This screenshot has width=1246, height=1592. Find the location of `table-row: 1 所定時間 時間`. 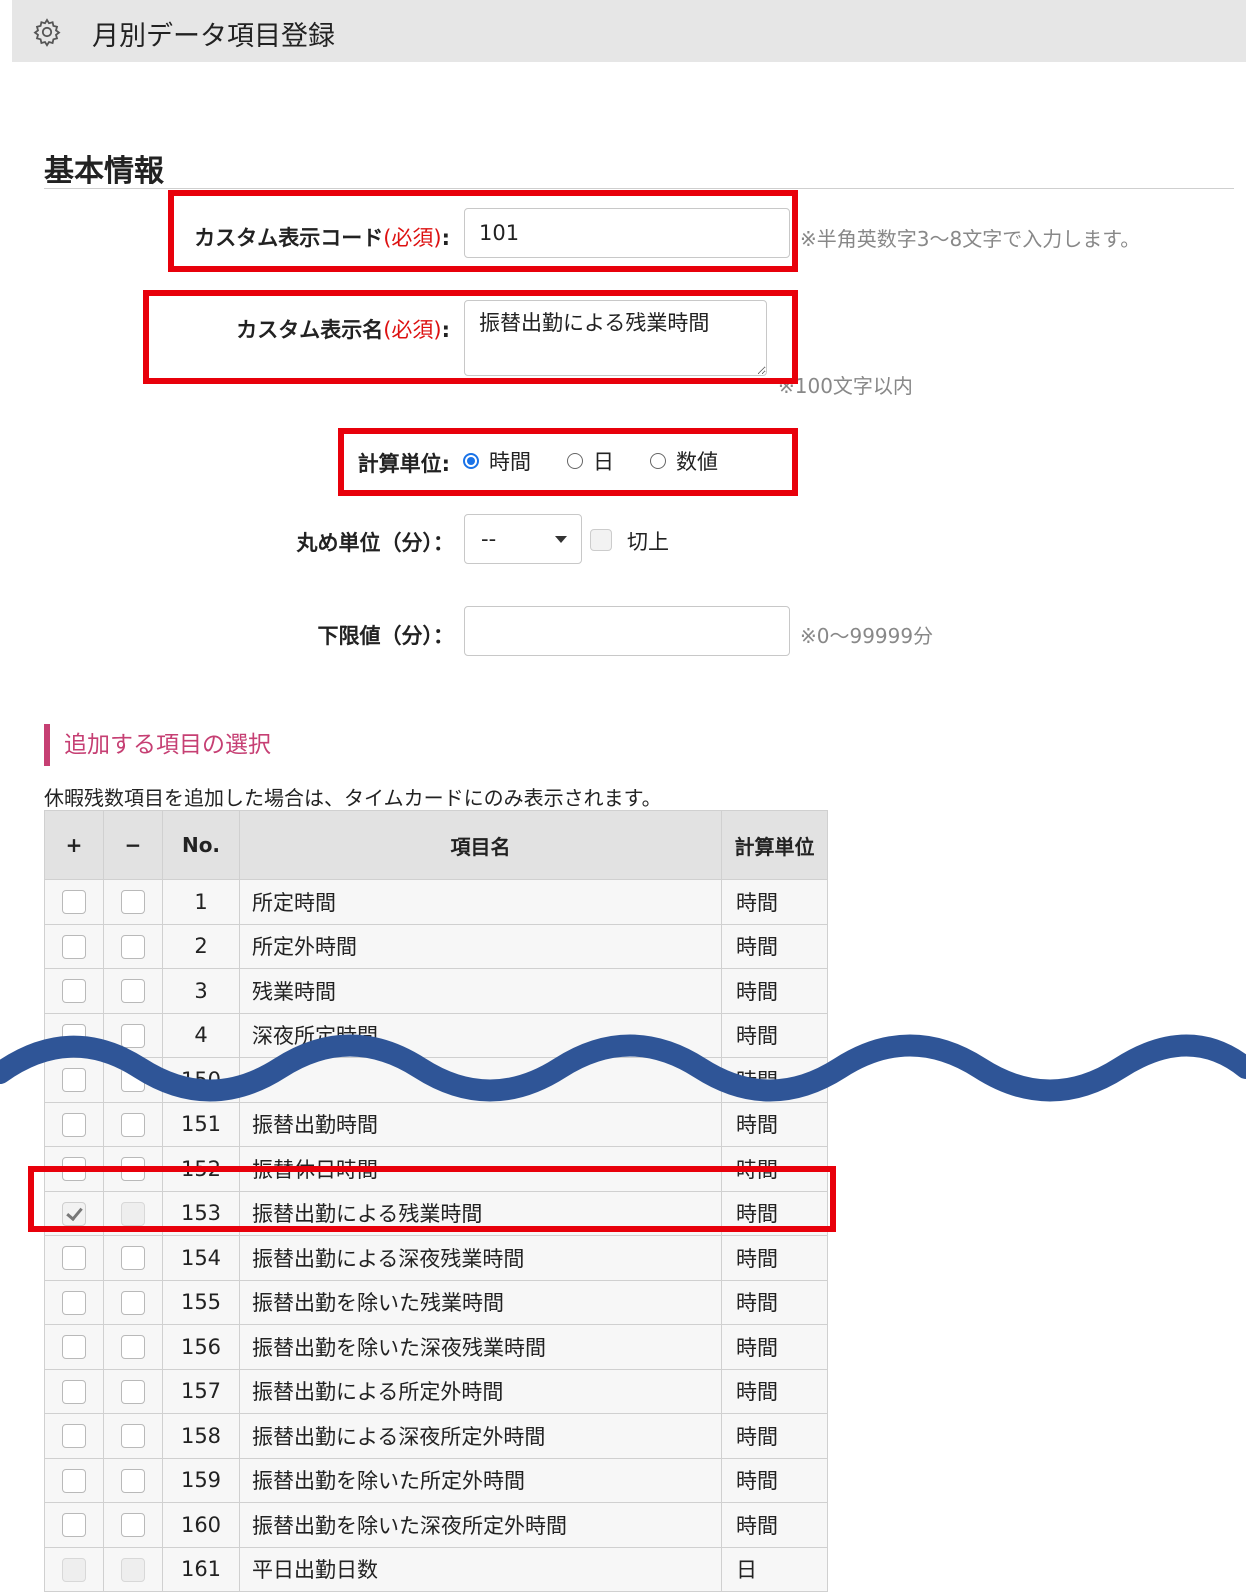

table-row: 1 所定時間 時間 is located at coordinates (436, 902).